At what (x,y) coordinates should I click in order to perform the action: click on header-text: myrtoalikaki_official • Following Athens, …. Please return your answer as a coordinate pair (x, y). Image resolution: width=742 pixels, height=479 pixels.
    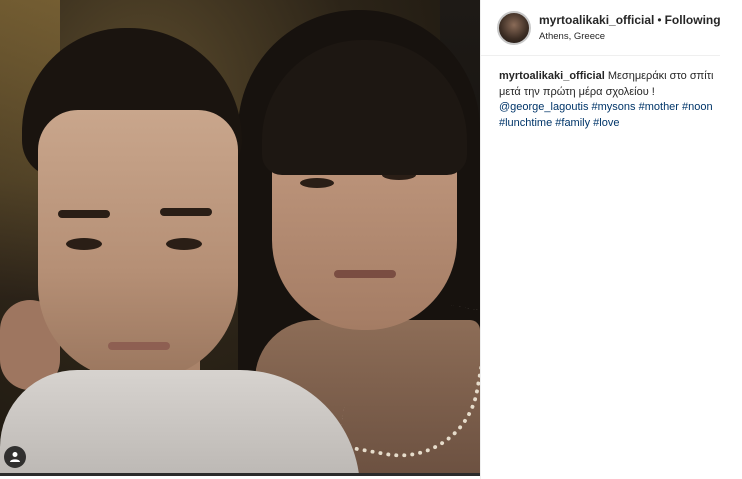
    Looking at the image, I should click on (630, 27).